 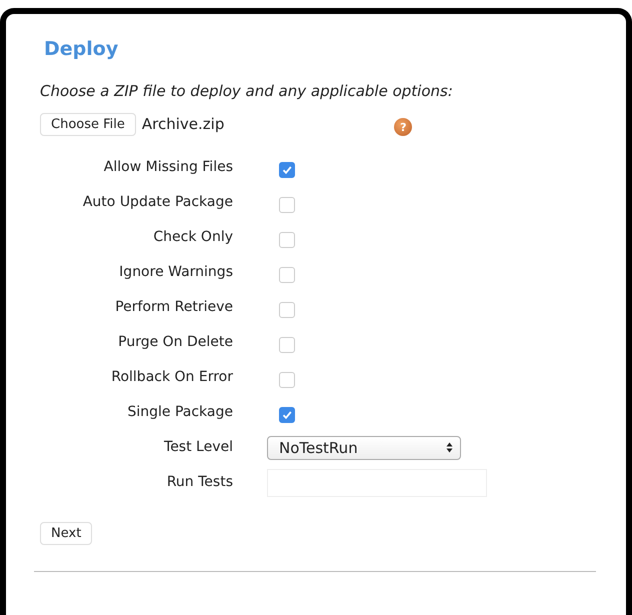 I want to click on test-level-label: Test Level, so click(x=198, y=447).